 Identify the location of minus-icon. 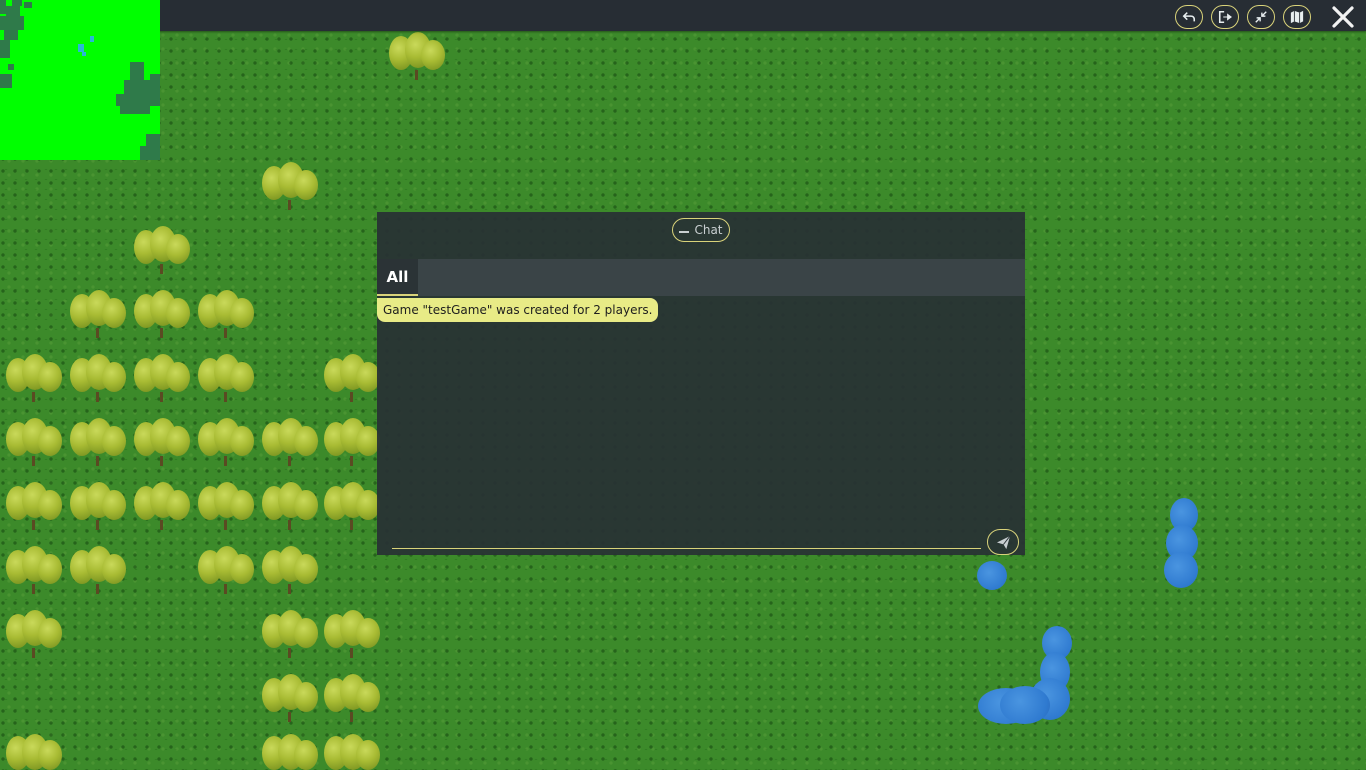
(684, 231).